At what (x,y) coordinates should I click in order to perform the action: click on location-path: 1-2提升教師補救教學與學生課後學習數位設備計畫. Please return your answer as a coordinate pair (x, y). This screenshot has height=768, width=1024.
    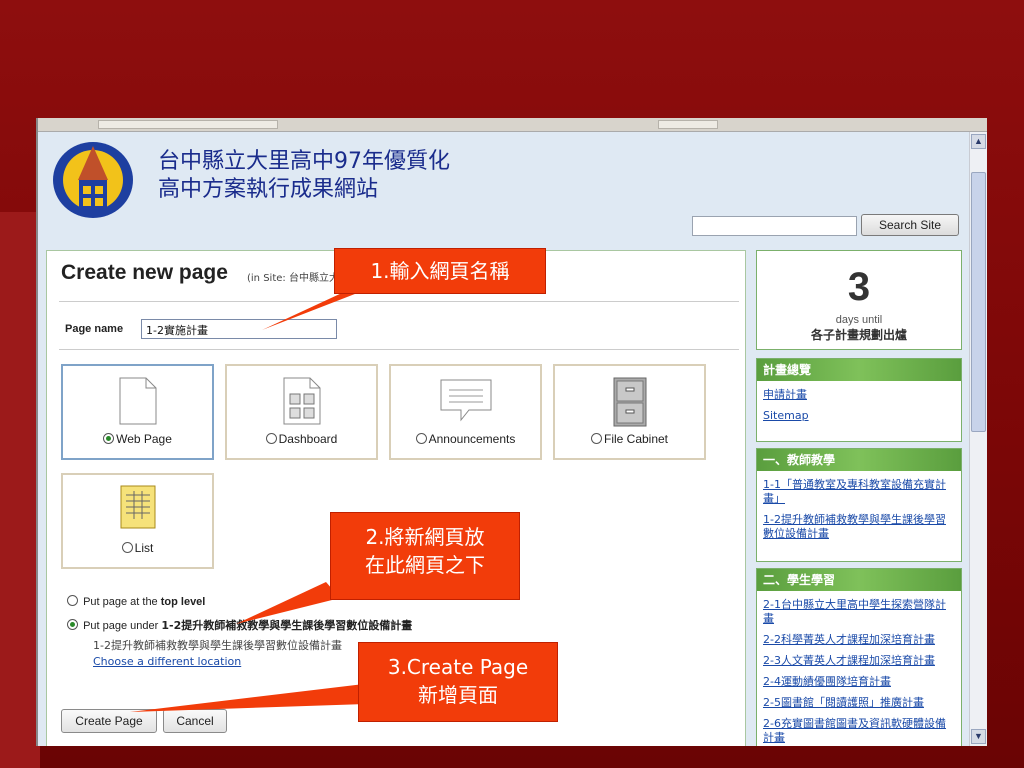
    Looking at the image, I should click on (217, 645).